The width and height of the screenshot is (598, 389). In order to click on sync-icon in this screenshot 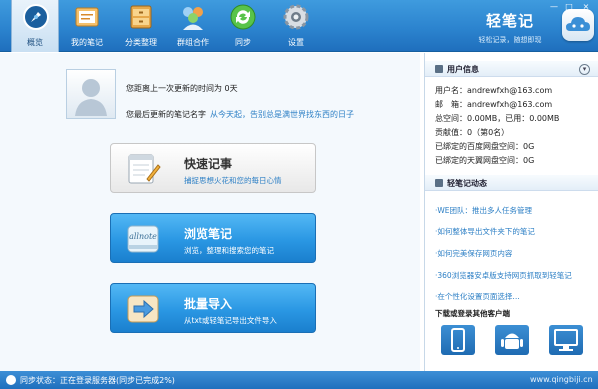, I will do `click(243, 17)`.